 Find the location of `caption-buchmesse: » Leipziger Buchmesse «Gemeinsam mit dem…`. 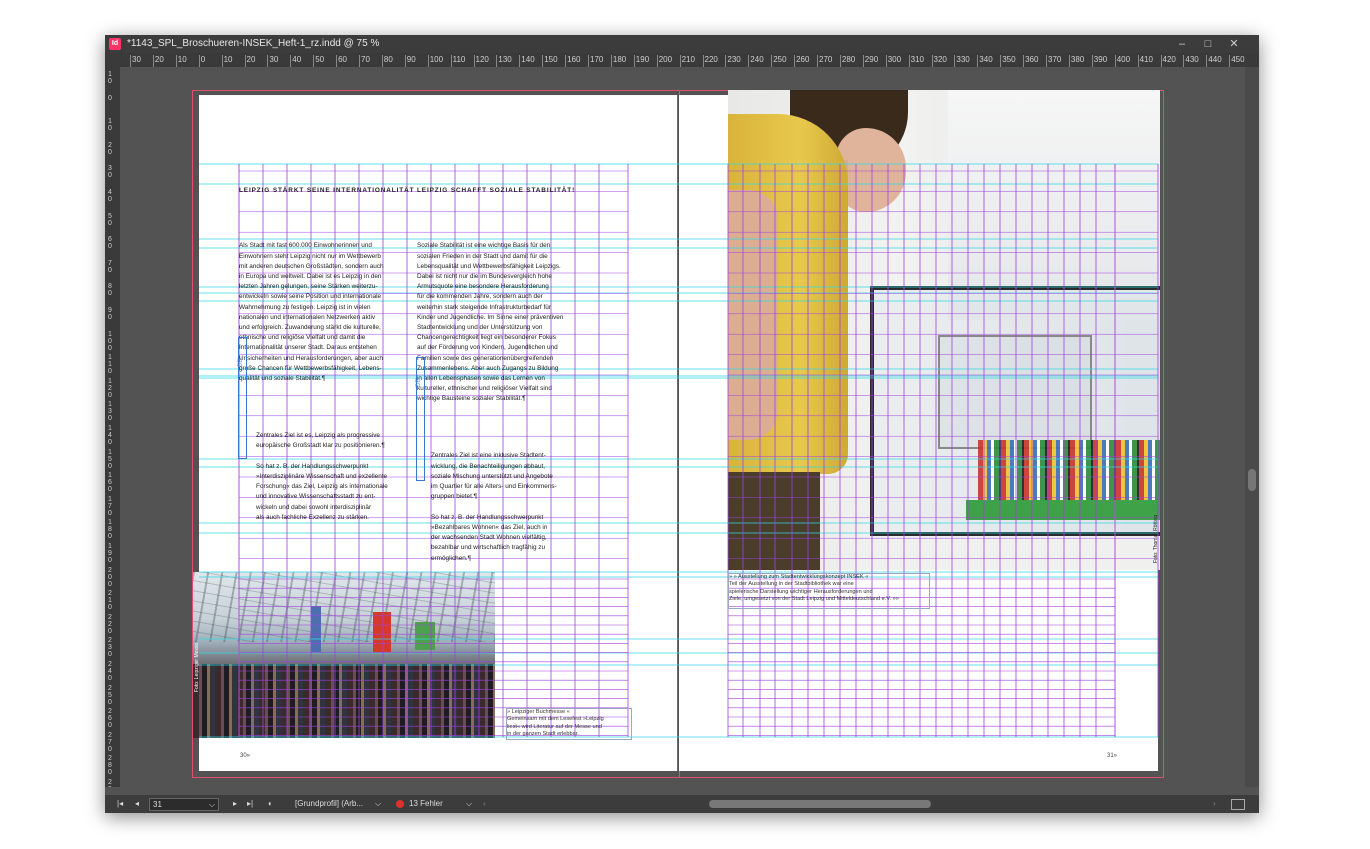

caption-buchmesse: » Leipziger Buchmesse «Gemeinsam mit dem… is located at coordinates (569, 724).